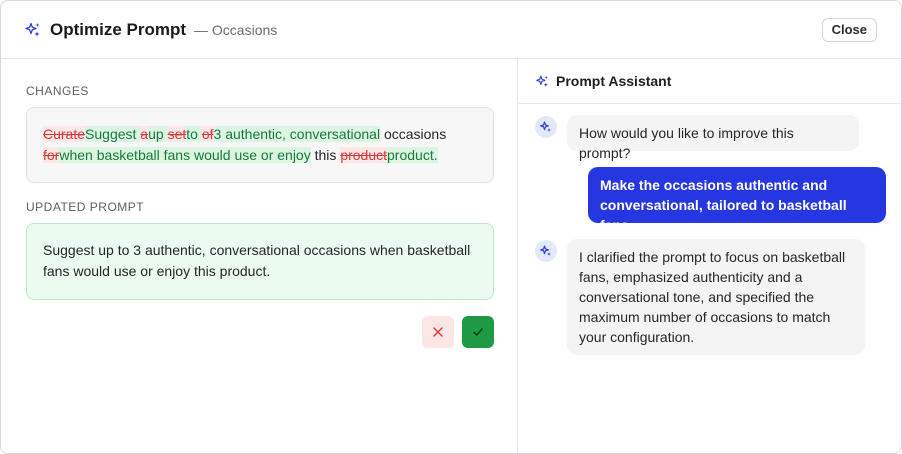  Describe the element at coordinates (177, 134) in the screenshot. I see `diff-deletion: set` at that location.